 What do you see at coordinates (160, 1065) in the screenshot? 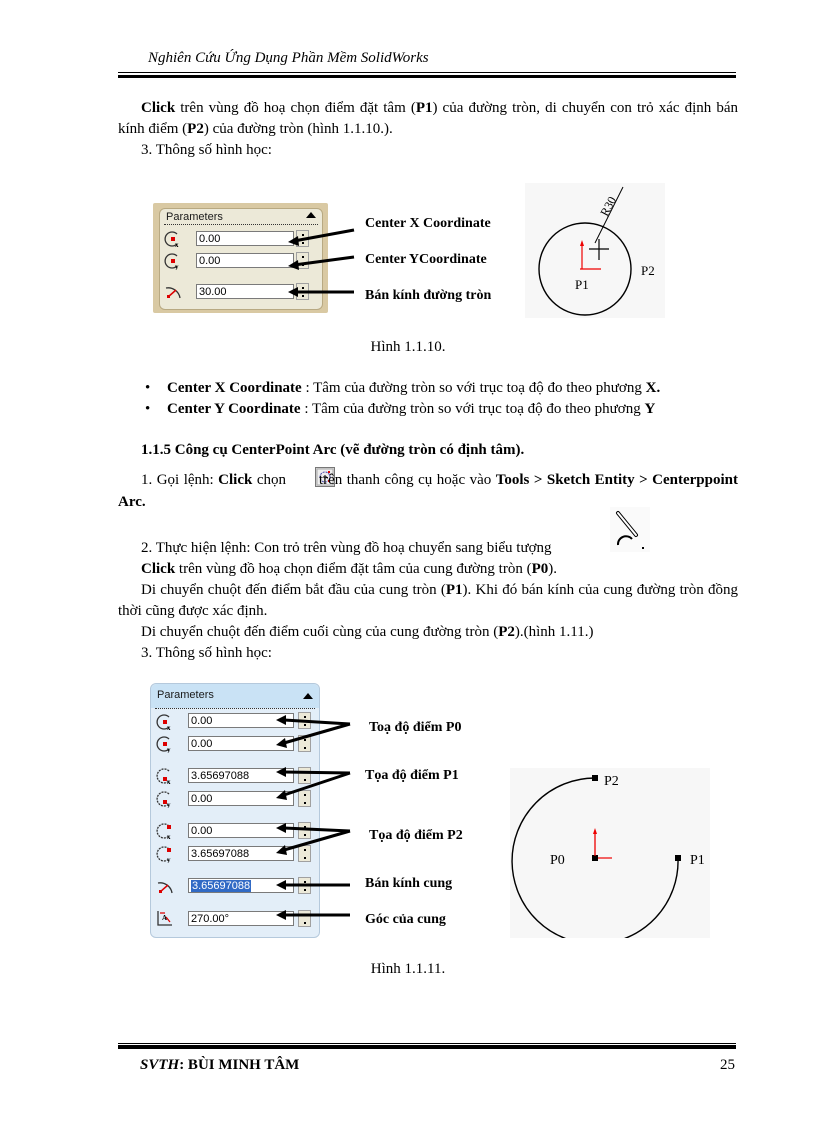
I see `svth-label: SVTH` at bounding box center [160, 1065].